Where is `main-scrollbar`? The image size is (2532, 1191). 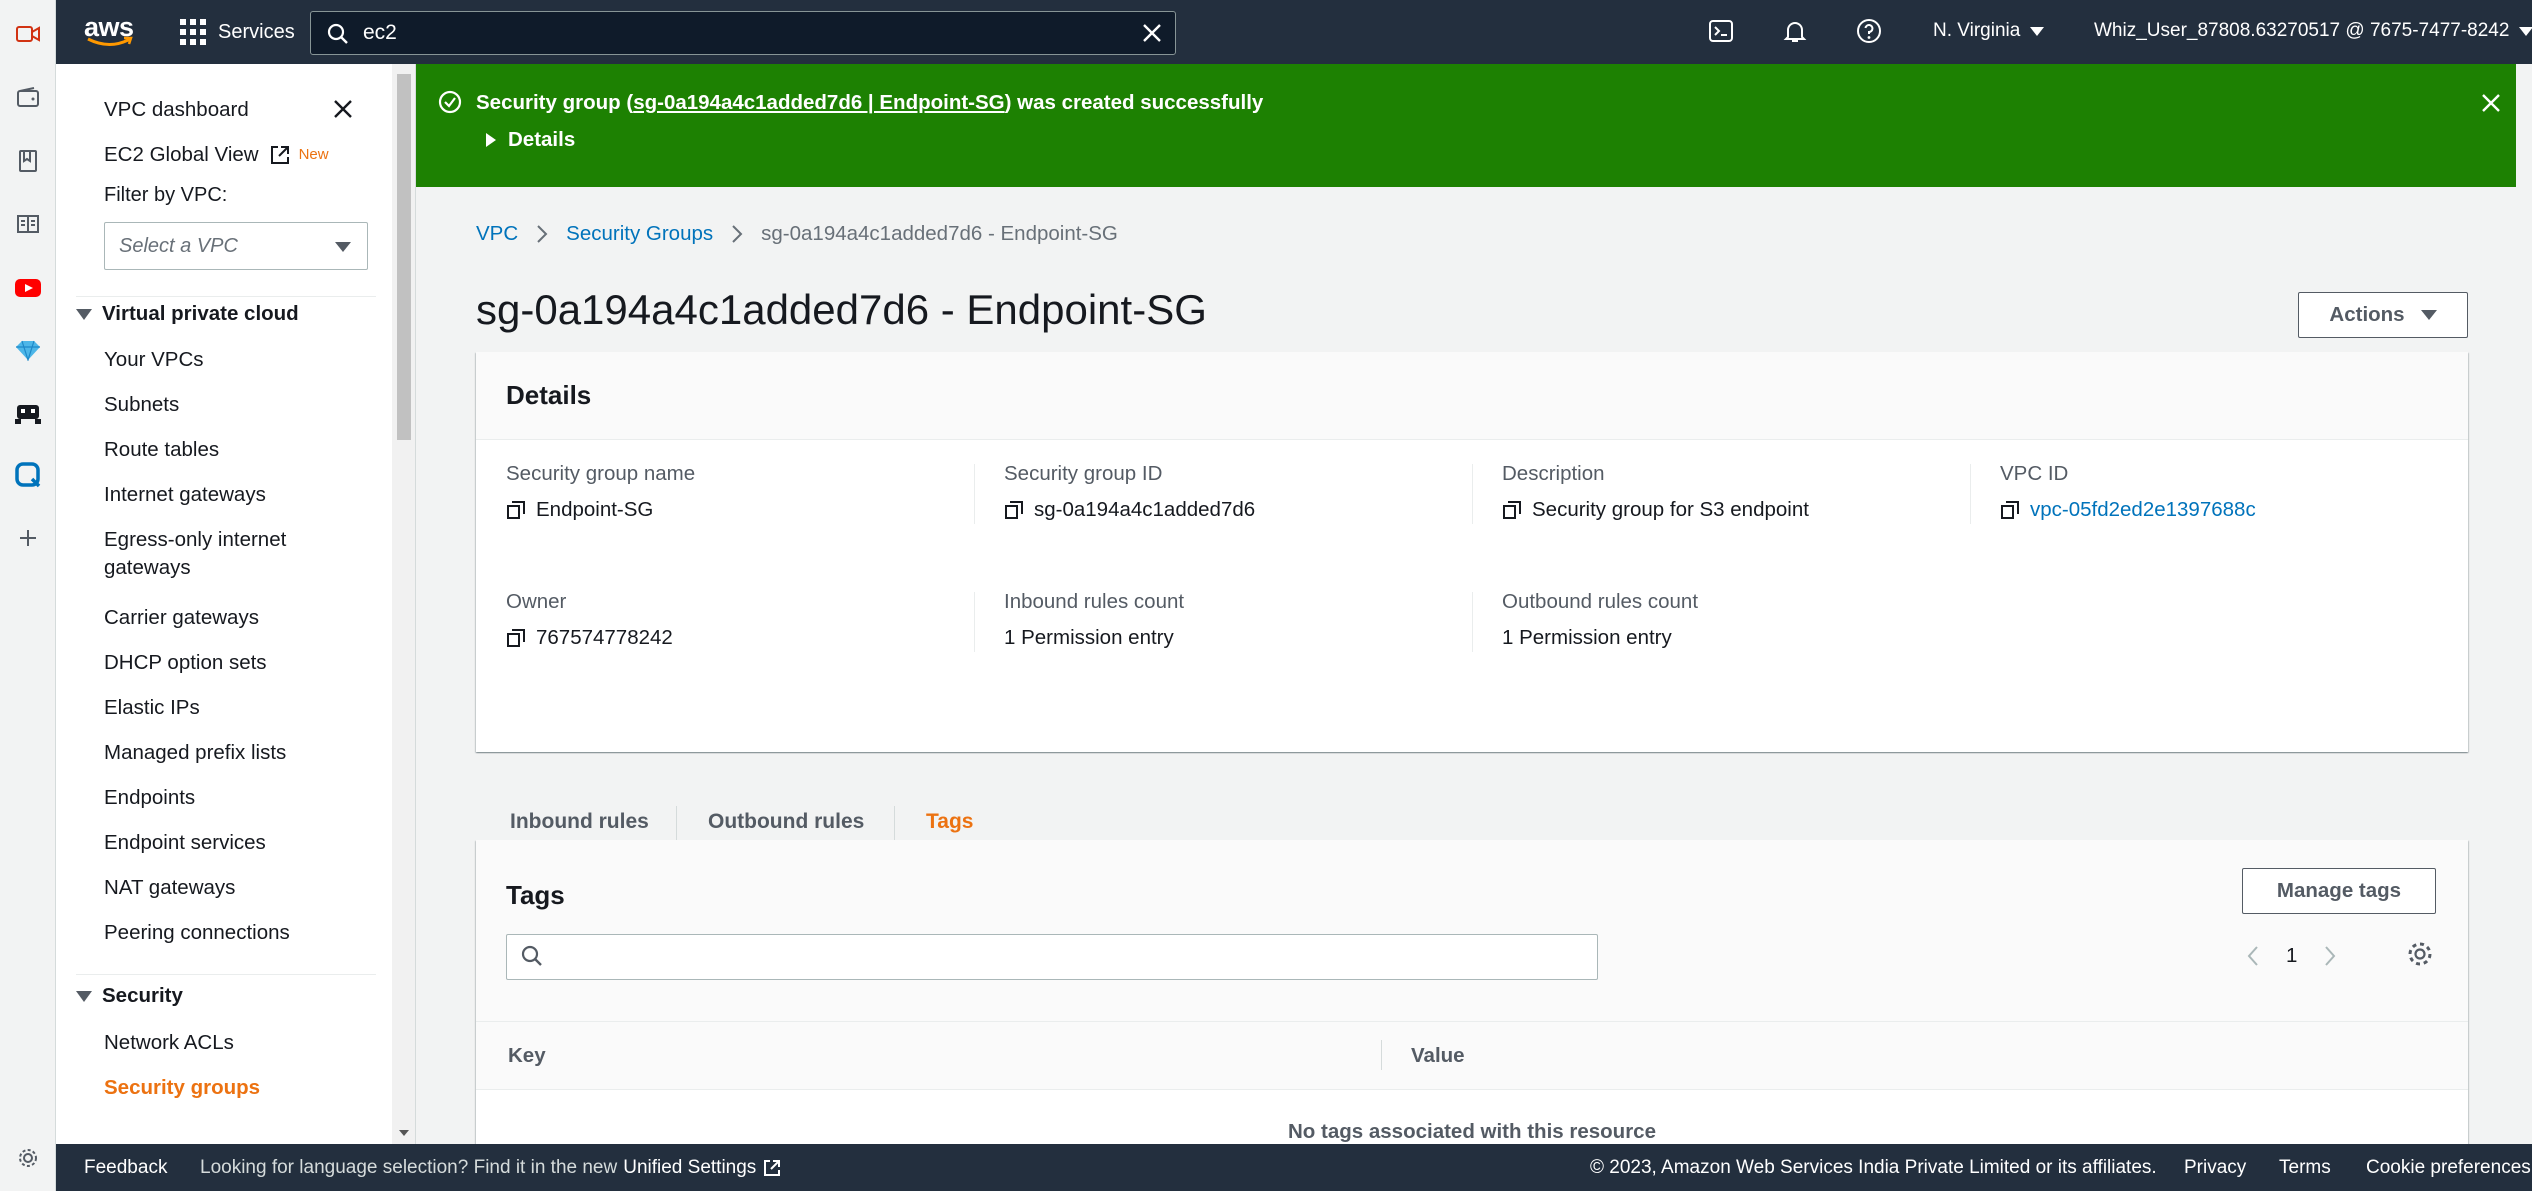
main-scrollbar is located at coordinates (2524, 604).